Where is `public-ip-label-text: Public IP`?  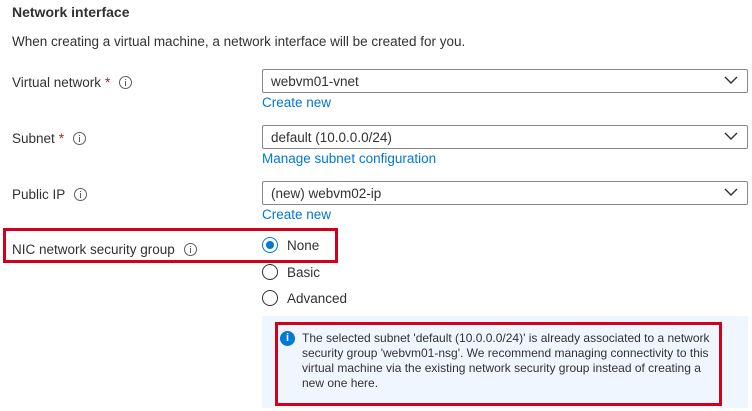
public-ip-label-text: Public IP is located at coordinates (39, 194).